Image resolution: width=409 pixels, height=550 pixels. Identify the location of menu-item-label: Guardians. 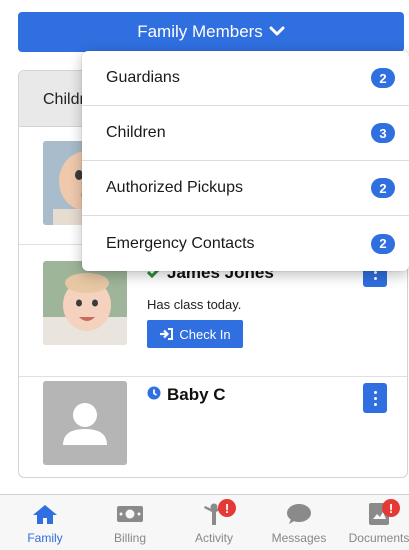
(143, 77).